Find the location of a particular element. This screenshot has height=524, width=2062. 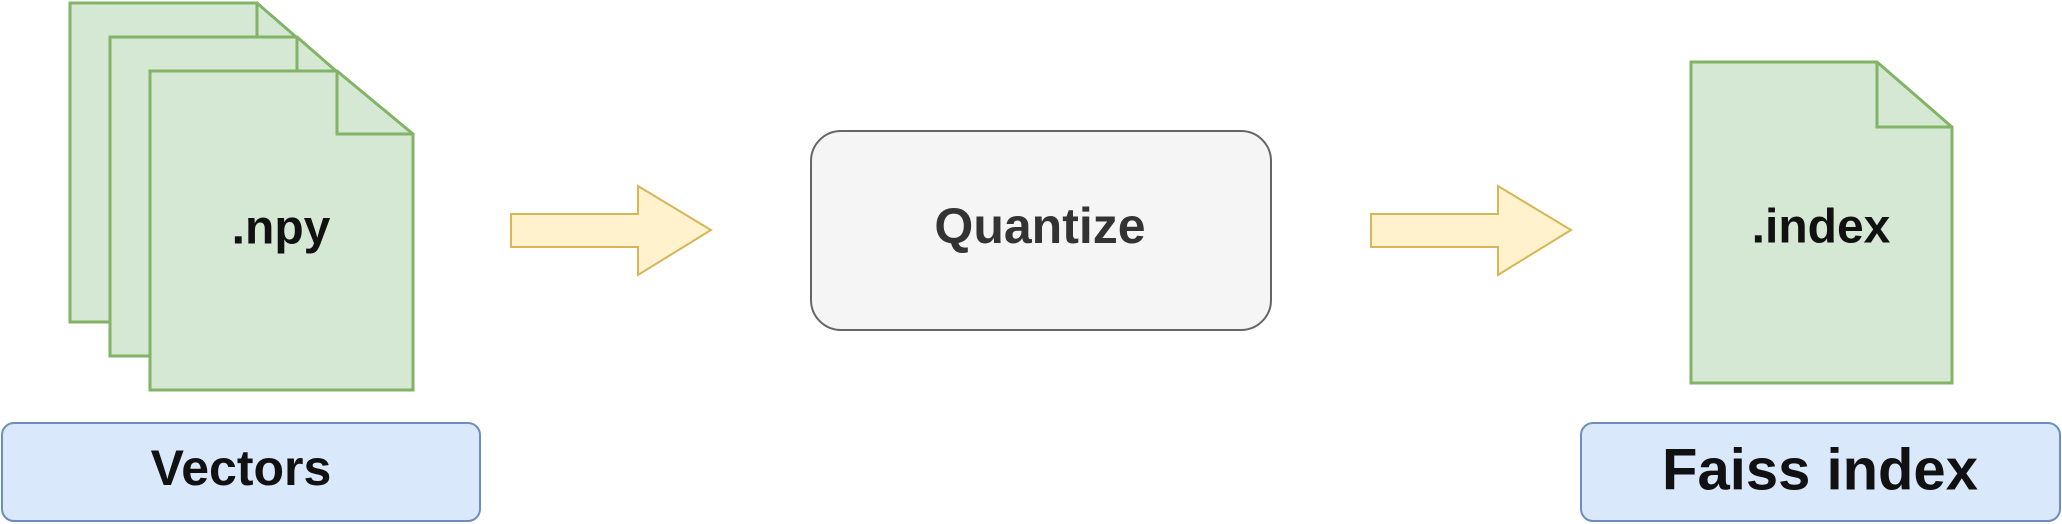

quantize-label: Quantize is located at coordinates (1039, 226).